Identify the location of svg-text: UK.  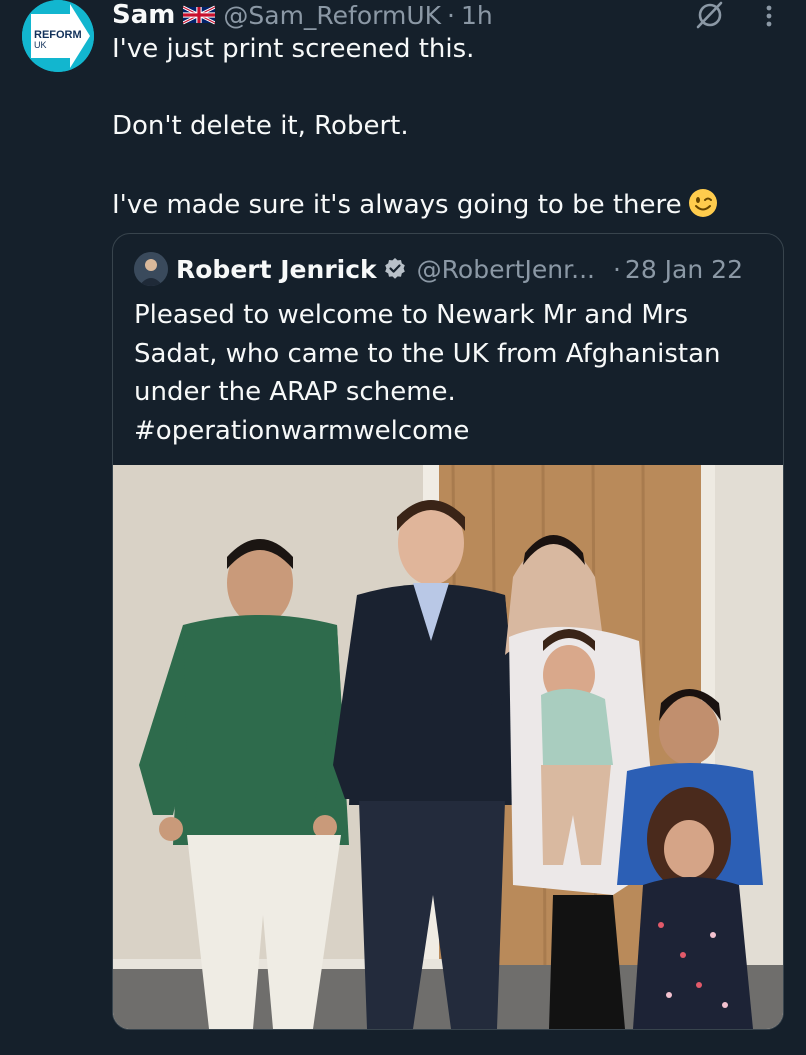
(40, 45).